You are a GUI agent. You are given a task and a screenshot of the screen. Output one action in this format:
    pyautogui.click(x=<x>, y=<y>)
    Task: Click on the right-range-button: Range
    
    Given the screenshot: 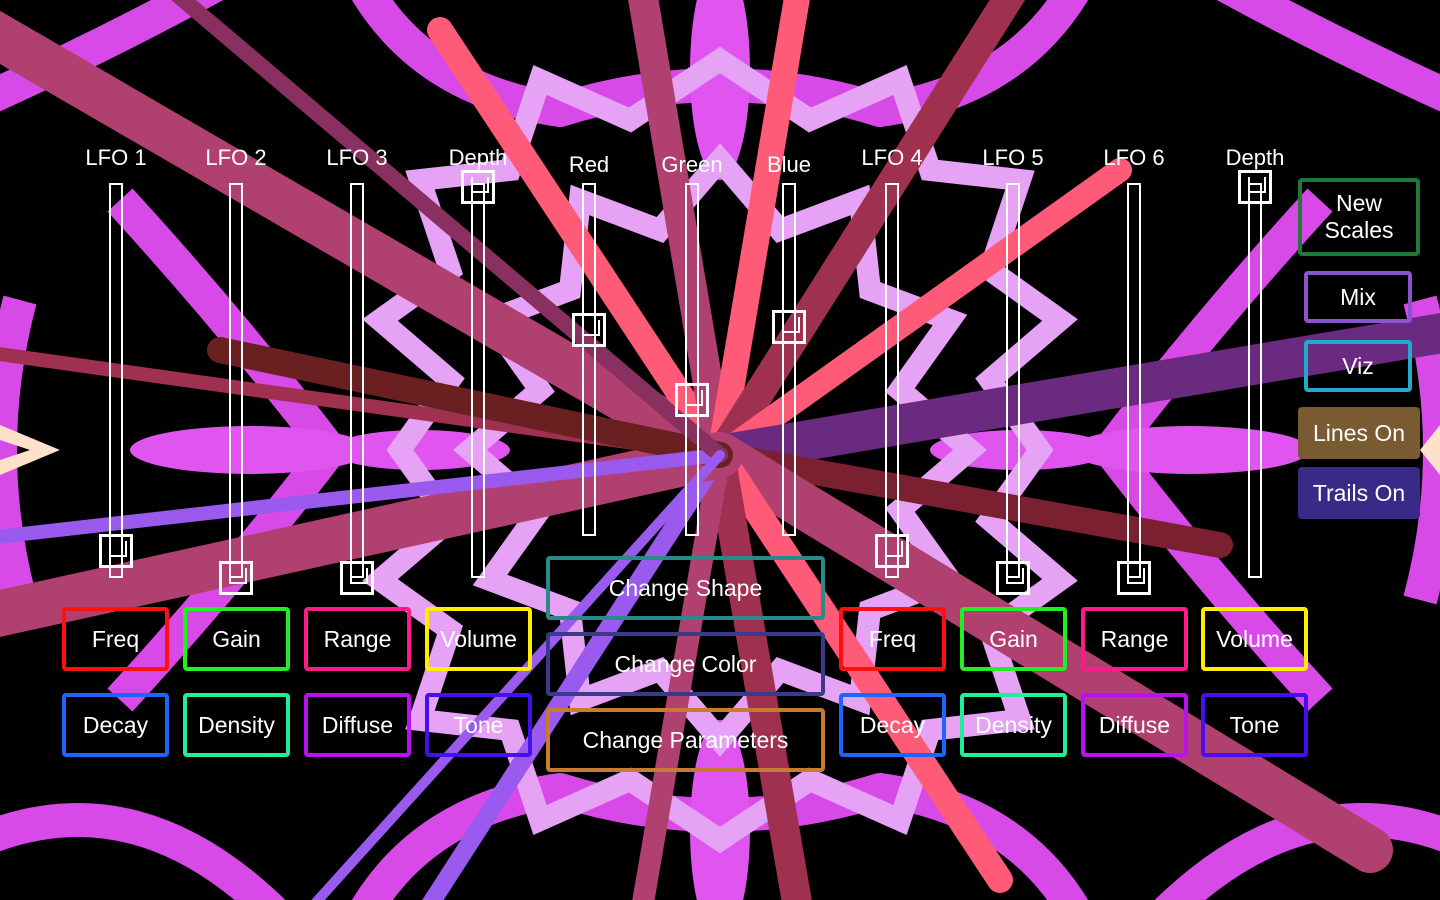 What is the action you would take?
    pyautogui.click(x=1134, y=639)
    